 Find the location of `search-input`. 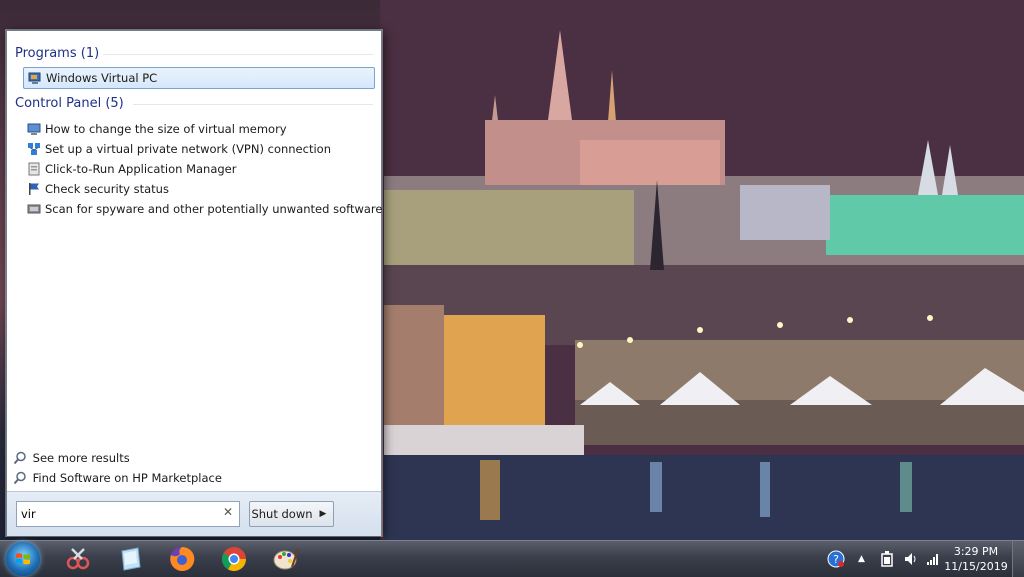

search-input is located at coordinates (116, 513).